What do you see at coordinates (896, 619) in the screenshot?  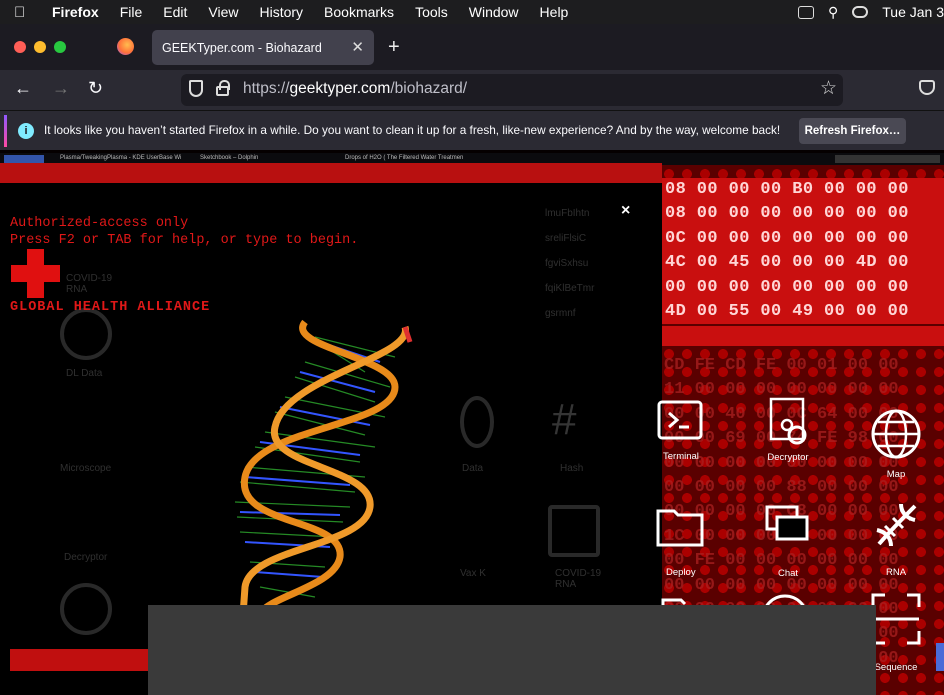 I see `scan-frame-icon` at bounding box center [896, 619].